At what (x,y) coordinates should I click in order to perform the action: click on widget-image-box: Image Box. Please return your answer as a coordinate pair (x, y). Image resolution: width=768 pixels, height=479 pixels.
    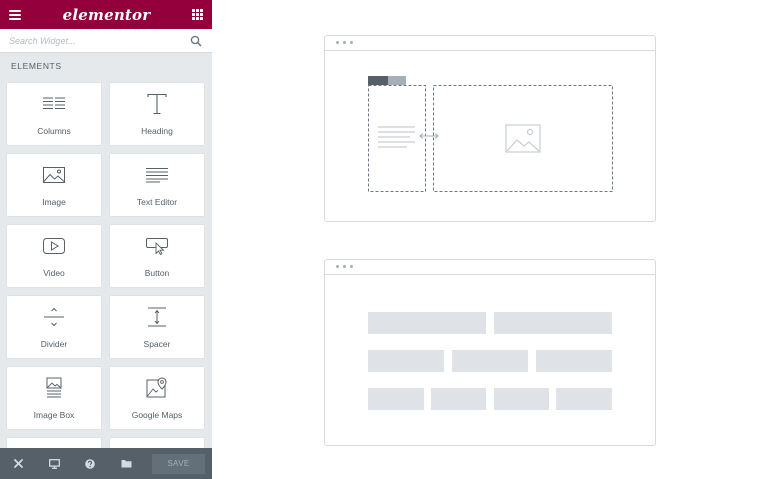
    Looking at the image, I should click on (54, 398).